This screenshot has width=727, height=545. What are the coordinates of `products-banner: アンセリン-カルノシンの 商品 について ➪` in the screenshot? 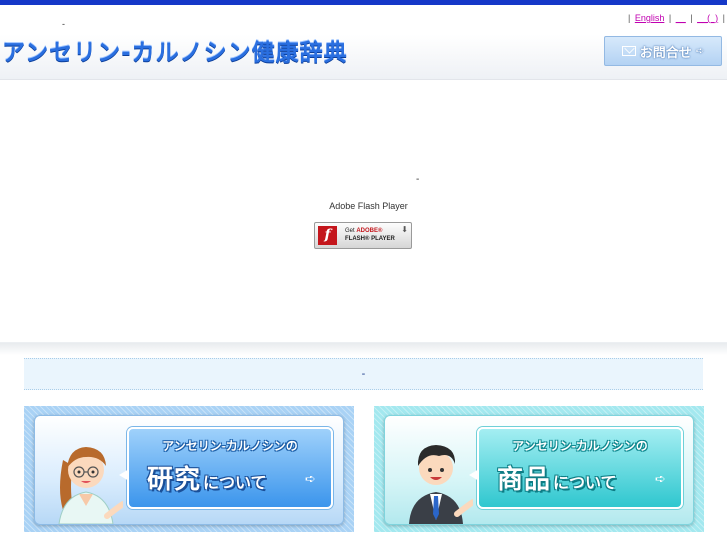 It's located at (539, 469).